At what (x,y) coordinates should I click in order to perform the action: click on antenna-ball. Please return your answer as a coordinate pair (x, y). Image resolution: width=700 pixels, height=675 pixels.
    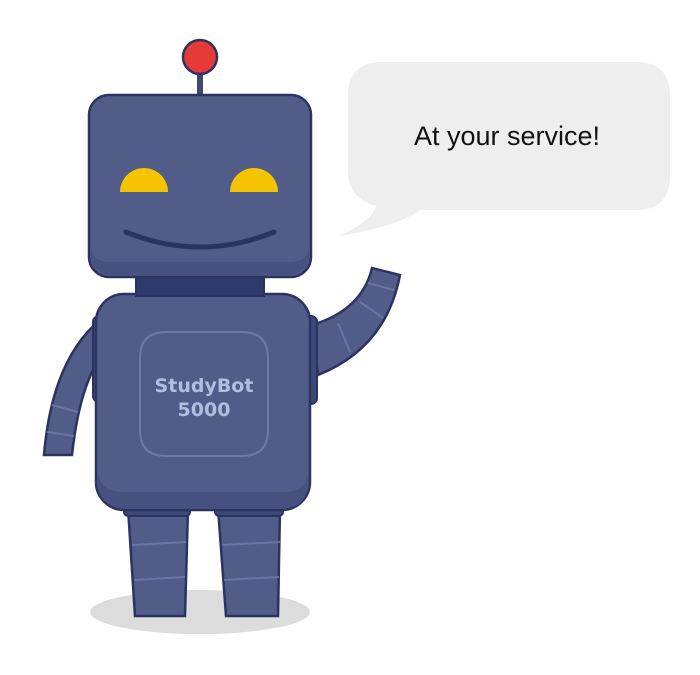
    Looking at the image, I should click on (200, 57).